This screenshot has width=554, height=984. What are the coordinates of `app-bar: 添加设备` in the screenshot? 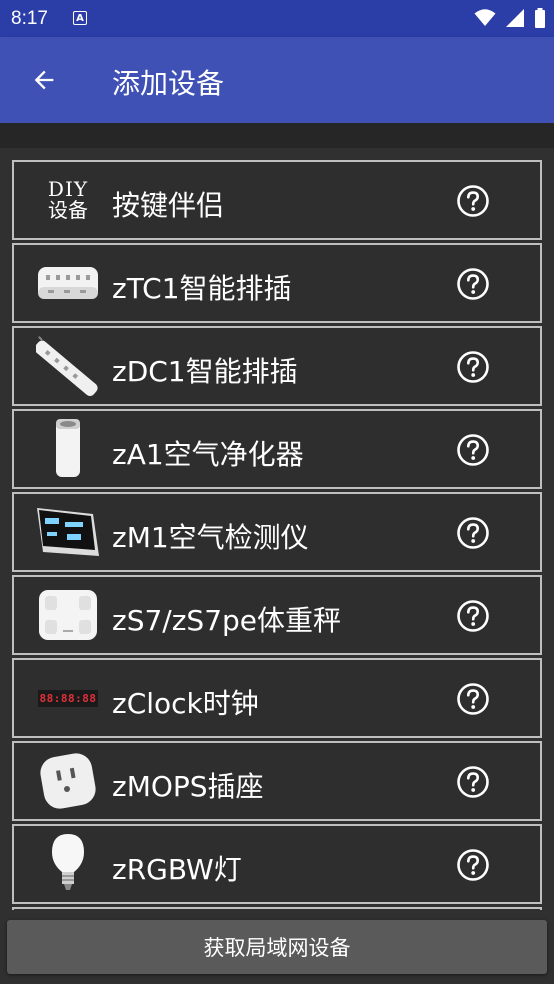 It's located at (277, 80).